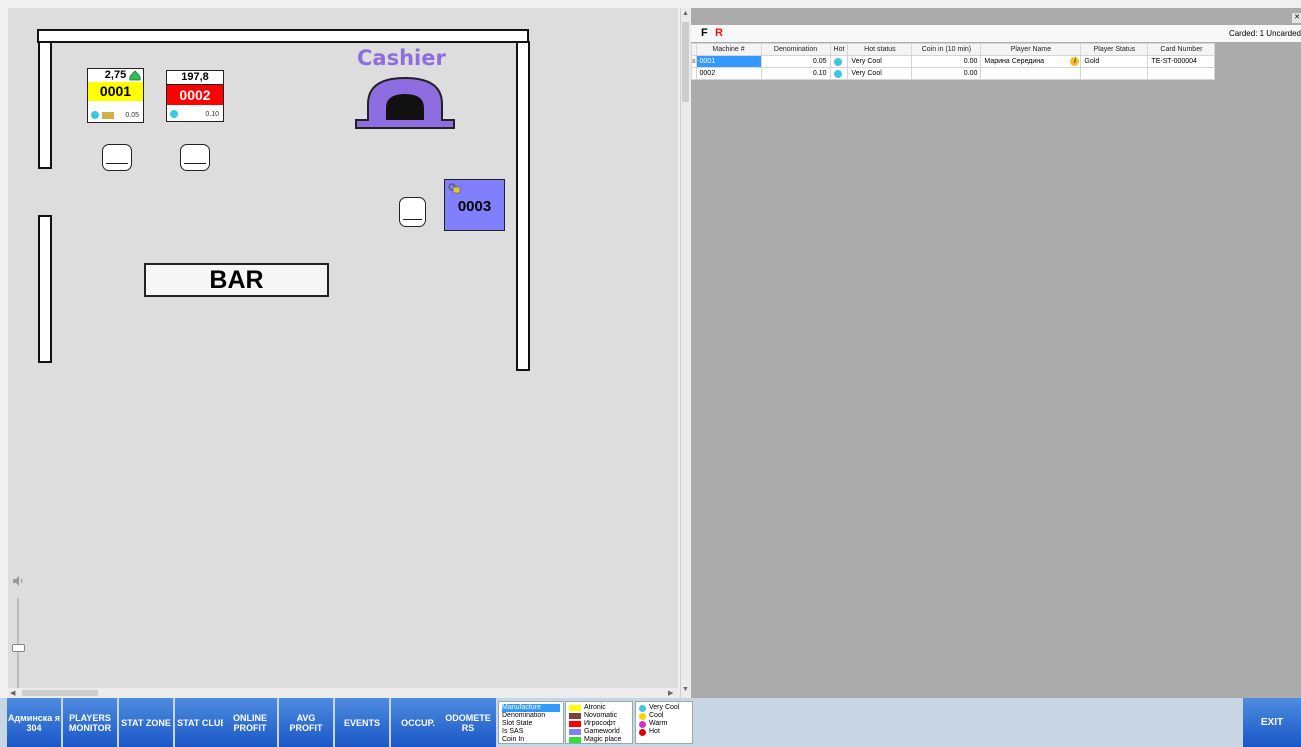 The width and height of the screenshot is (1301, 747). What do you see at coordinates (18, 643) in the screenshot?
I see `zoom-slider-track` at bounding box center [18, 643].